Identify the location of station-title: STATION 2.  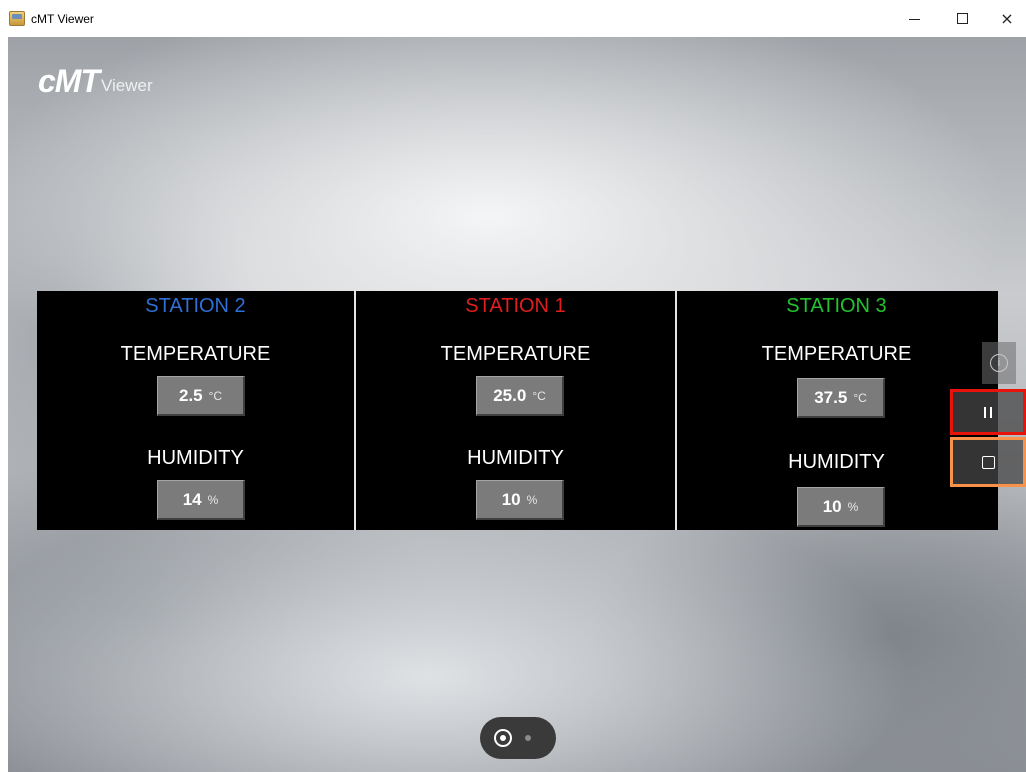
(195, 306).